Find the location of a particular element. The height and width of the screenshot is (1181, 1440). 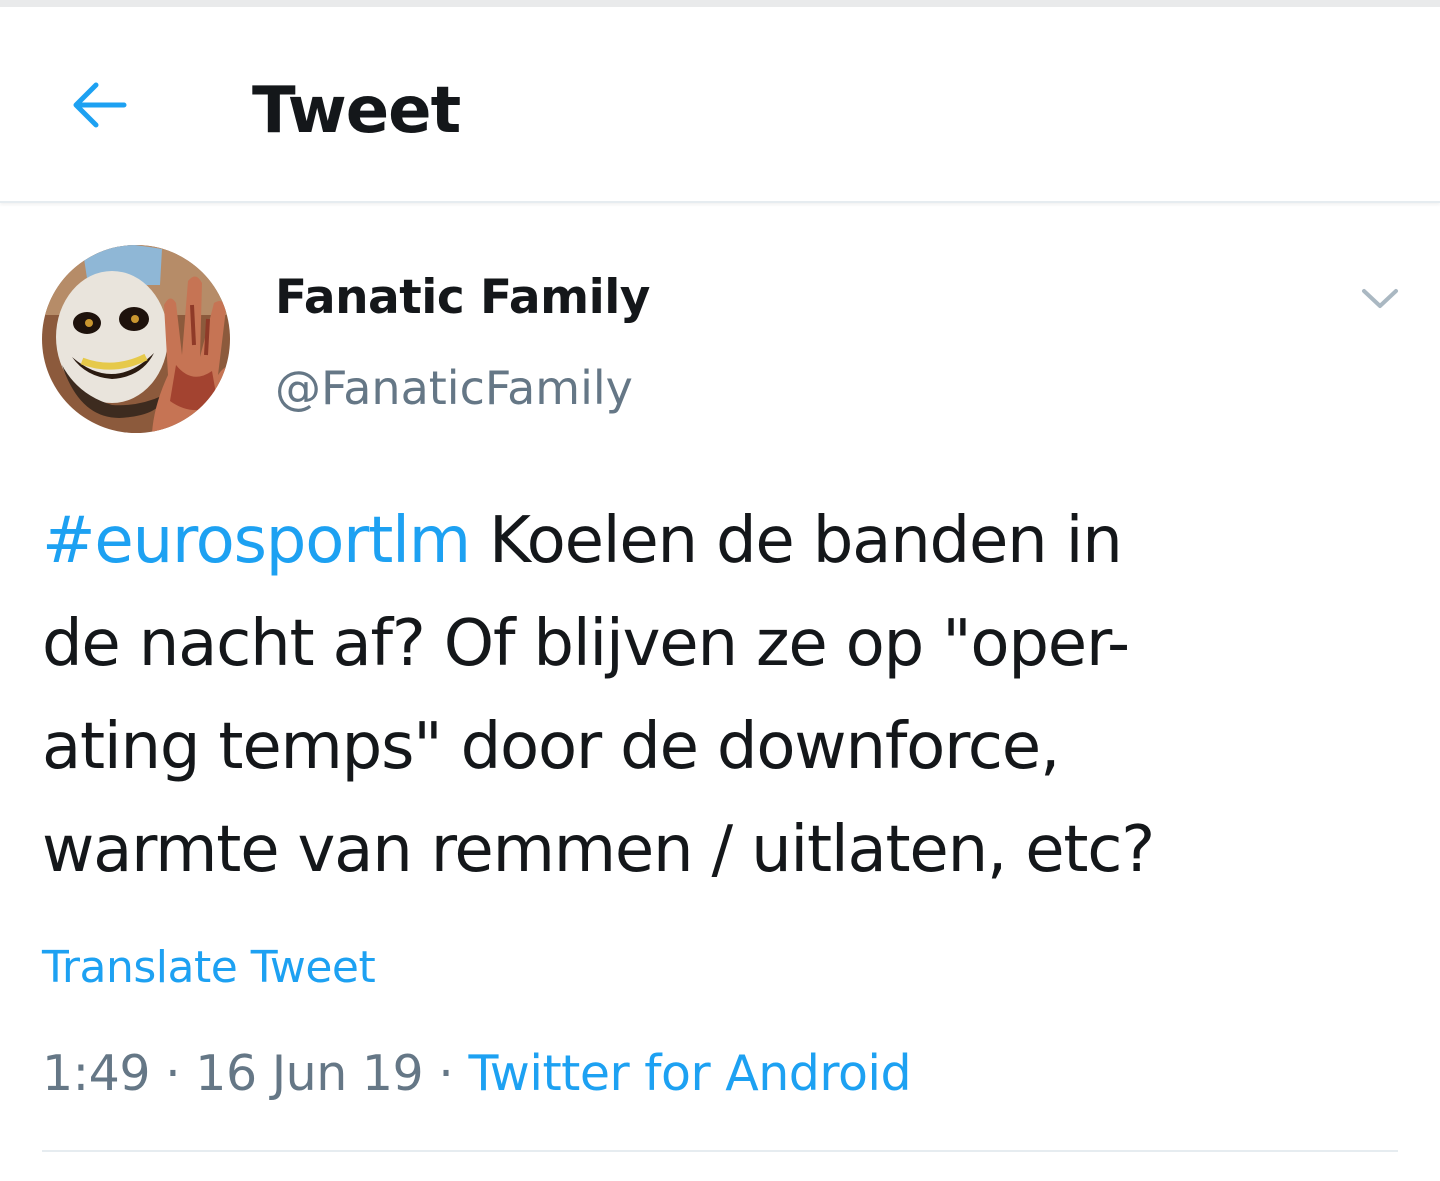

divider is located at coordinates (720, 1151).